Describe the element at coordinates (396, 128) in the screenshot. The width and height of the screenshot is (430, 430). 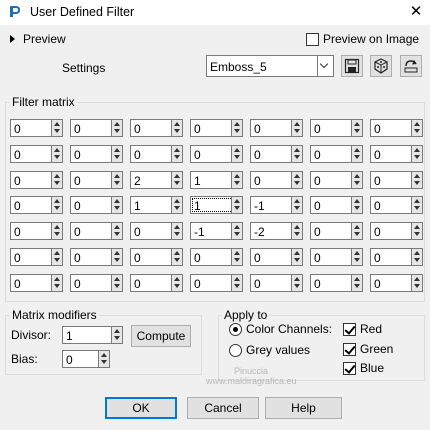
I see `matrix-cell-r1-c7: 0` at that location.